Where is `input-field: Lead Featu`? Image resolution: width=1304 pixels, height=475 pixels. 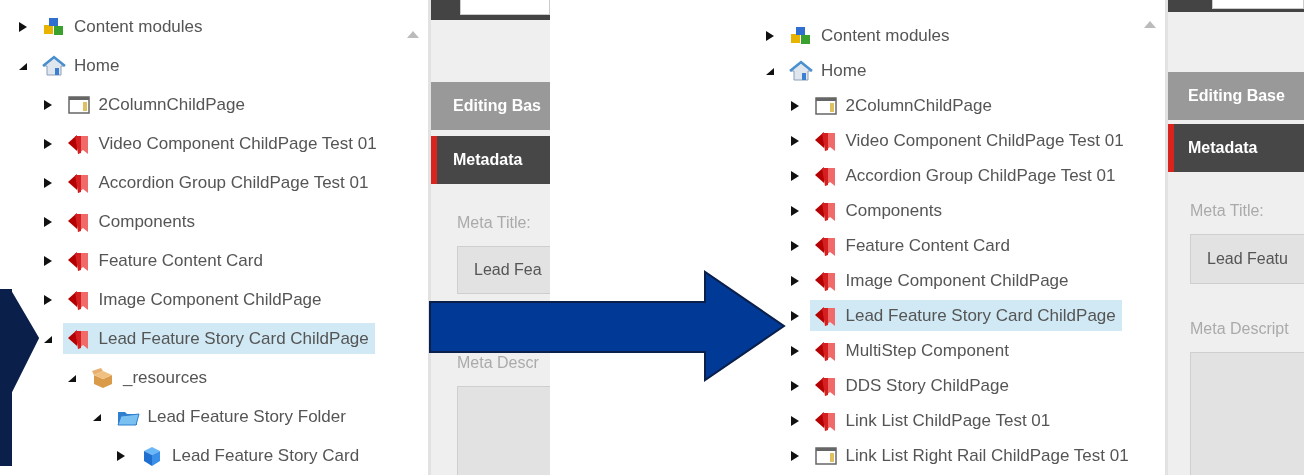
input-field: Lead Featu is located at coordinates (1247, 259).